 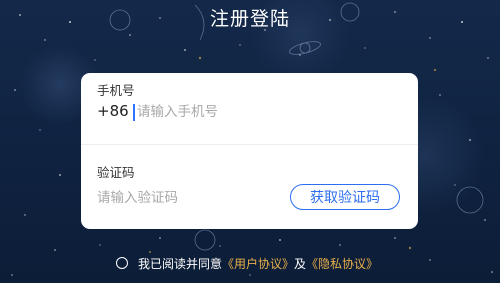 What do you see at coordinates (345, 197) in the screenshot?
I see `get-code-button: 获取验证码` at bounding box center [345, 197].